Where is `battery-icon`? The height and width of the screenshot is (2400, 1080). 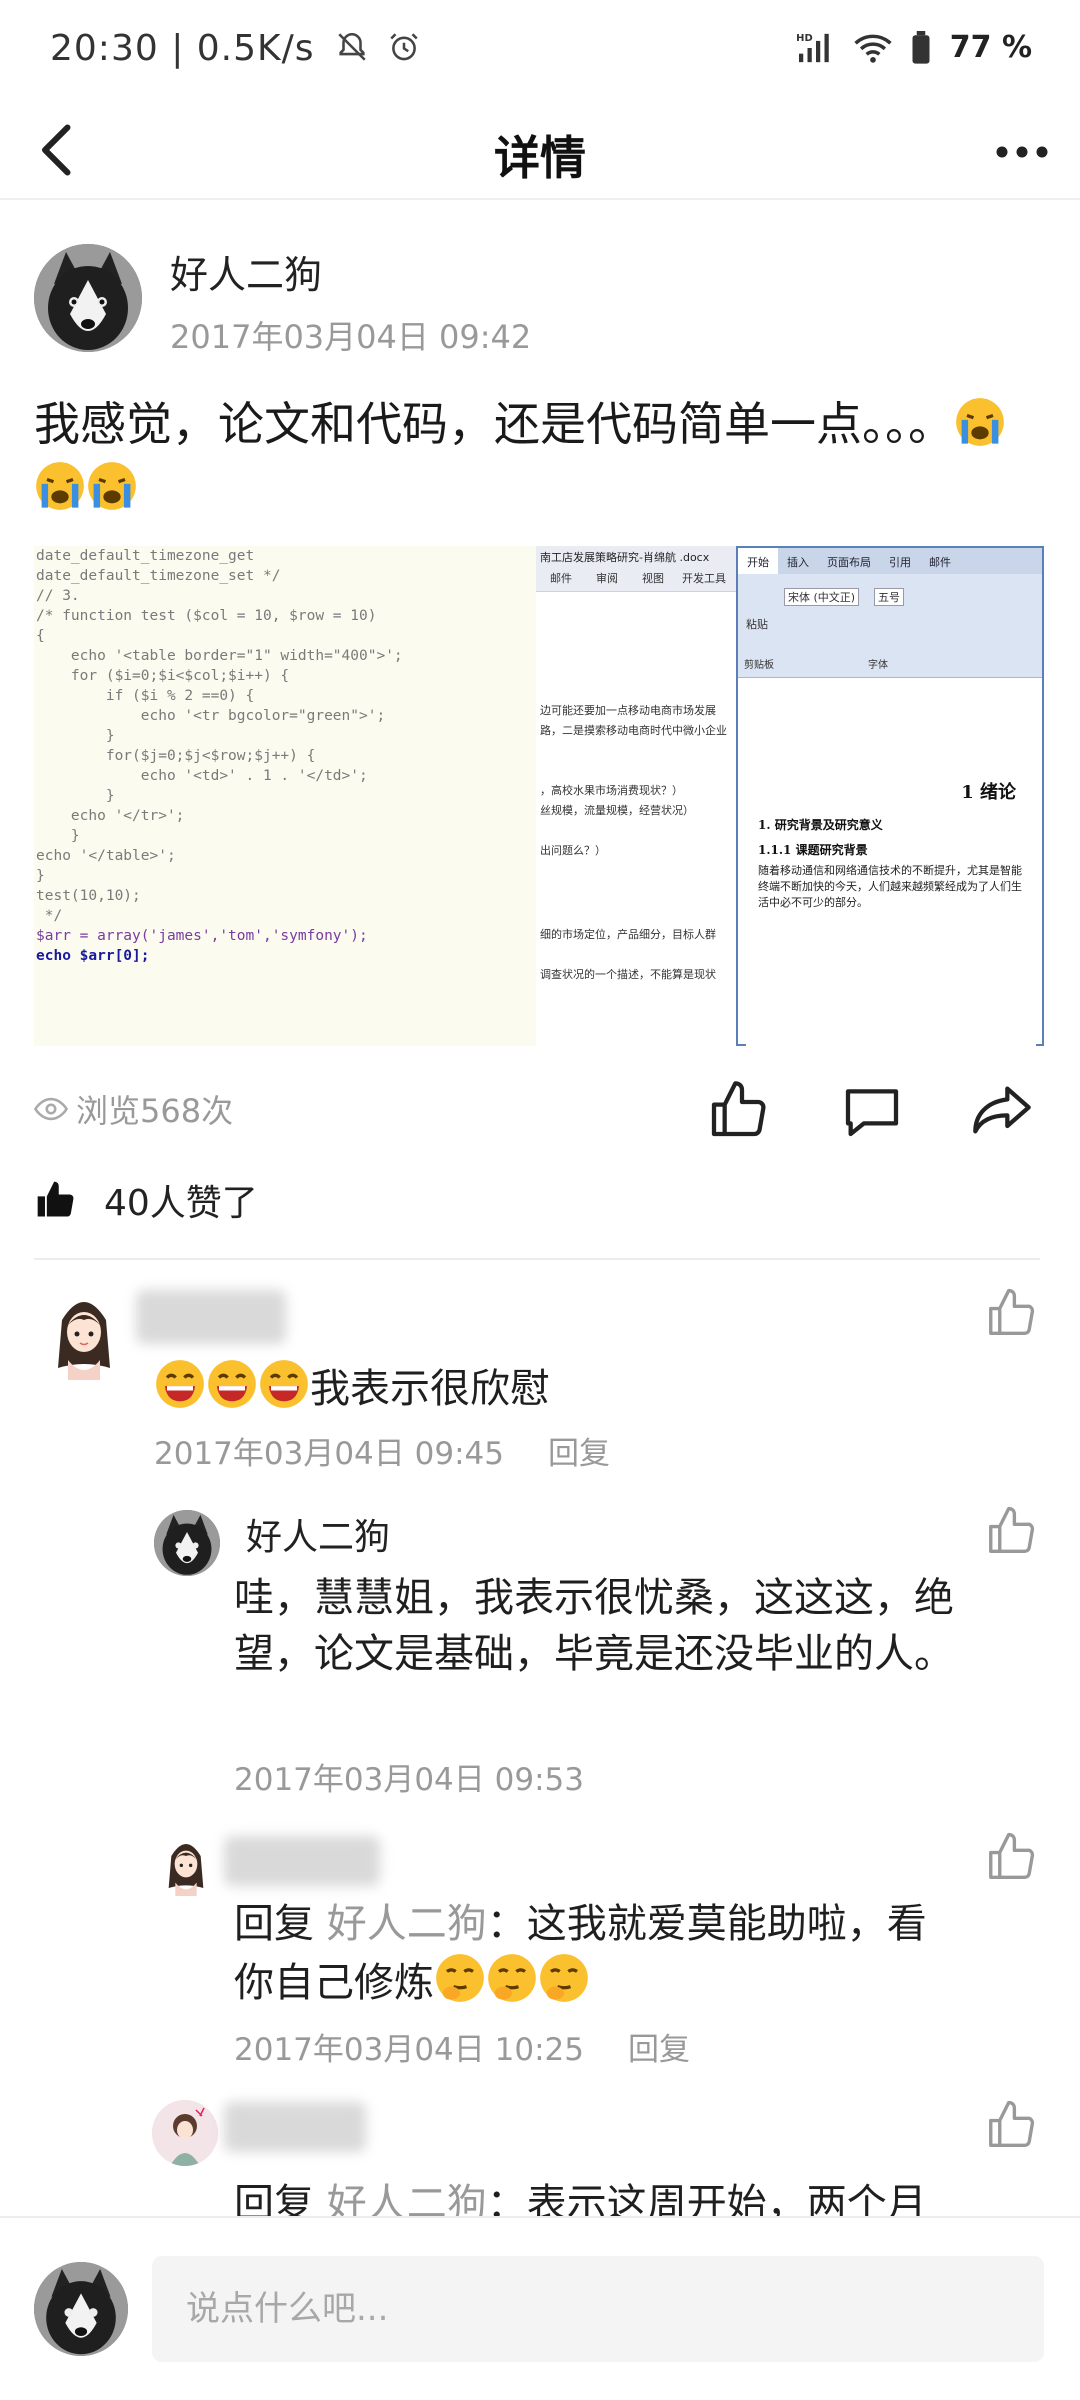 battery-icon is located at coordinates (921, 47).